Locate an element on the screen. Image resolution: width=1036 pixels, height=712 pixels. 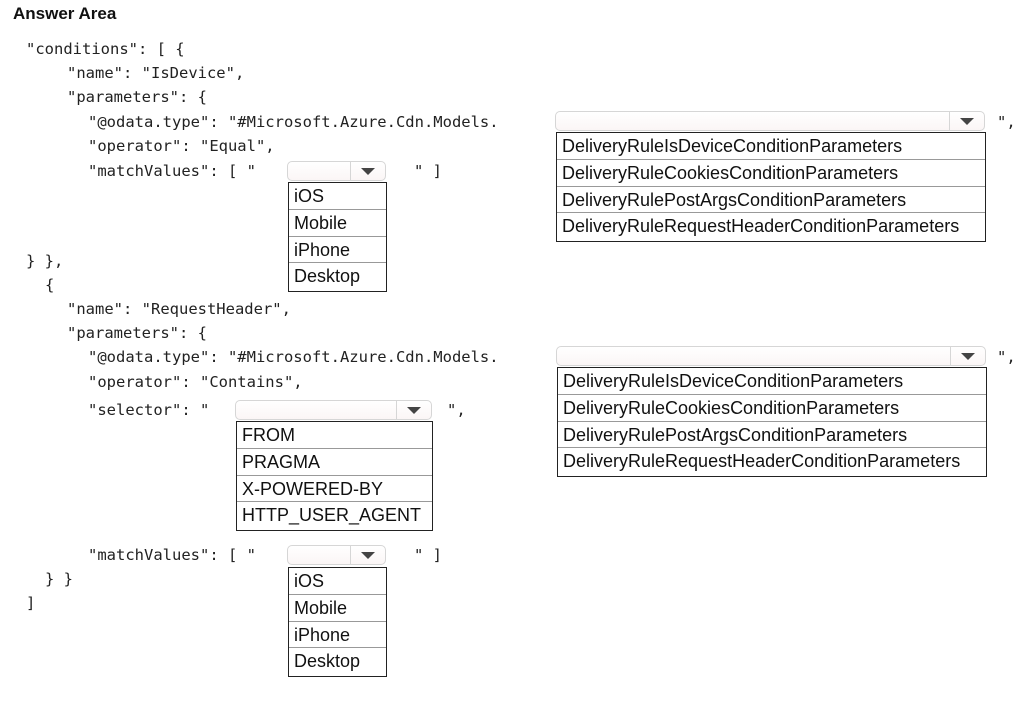
matchvalues-1-dropdown-toggle is located at coordinates (367, 171).